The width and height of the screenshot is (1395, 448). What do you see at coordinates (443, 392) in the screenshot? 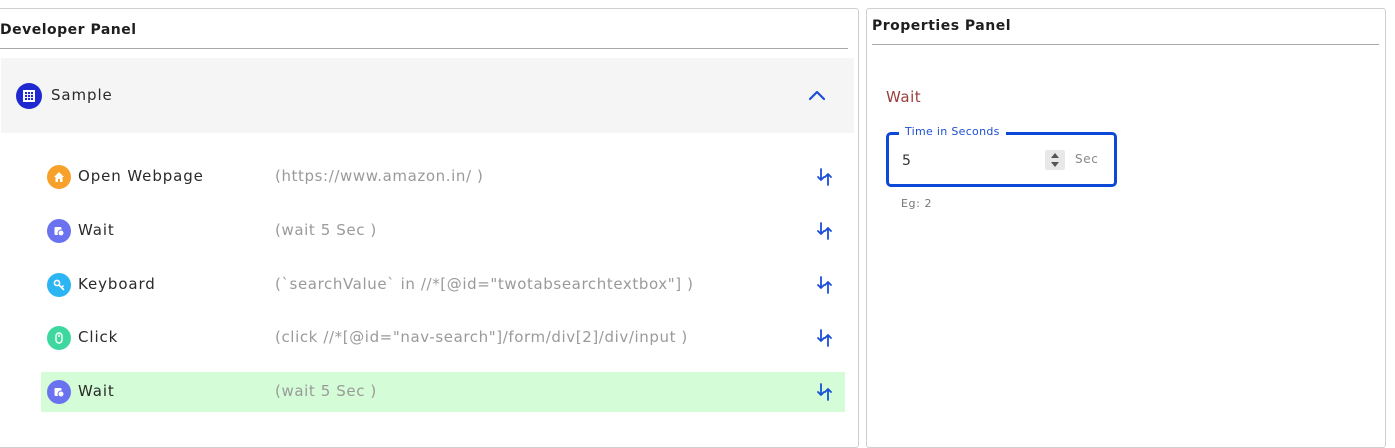
I see `step-row-wait-selected: Wait (wait 5 Sec )` at bounding box center [443, 392].